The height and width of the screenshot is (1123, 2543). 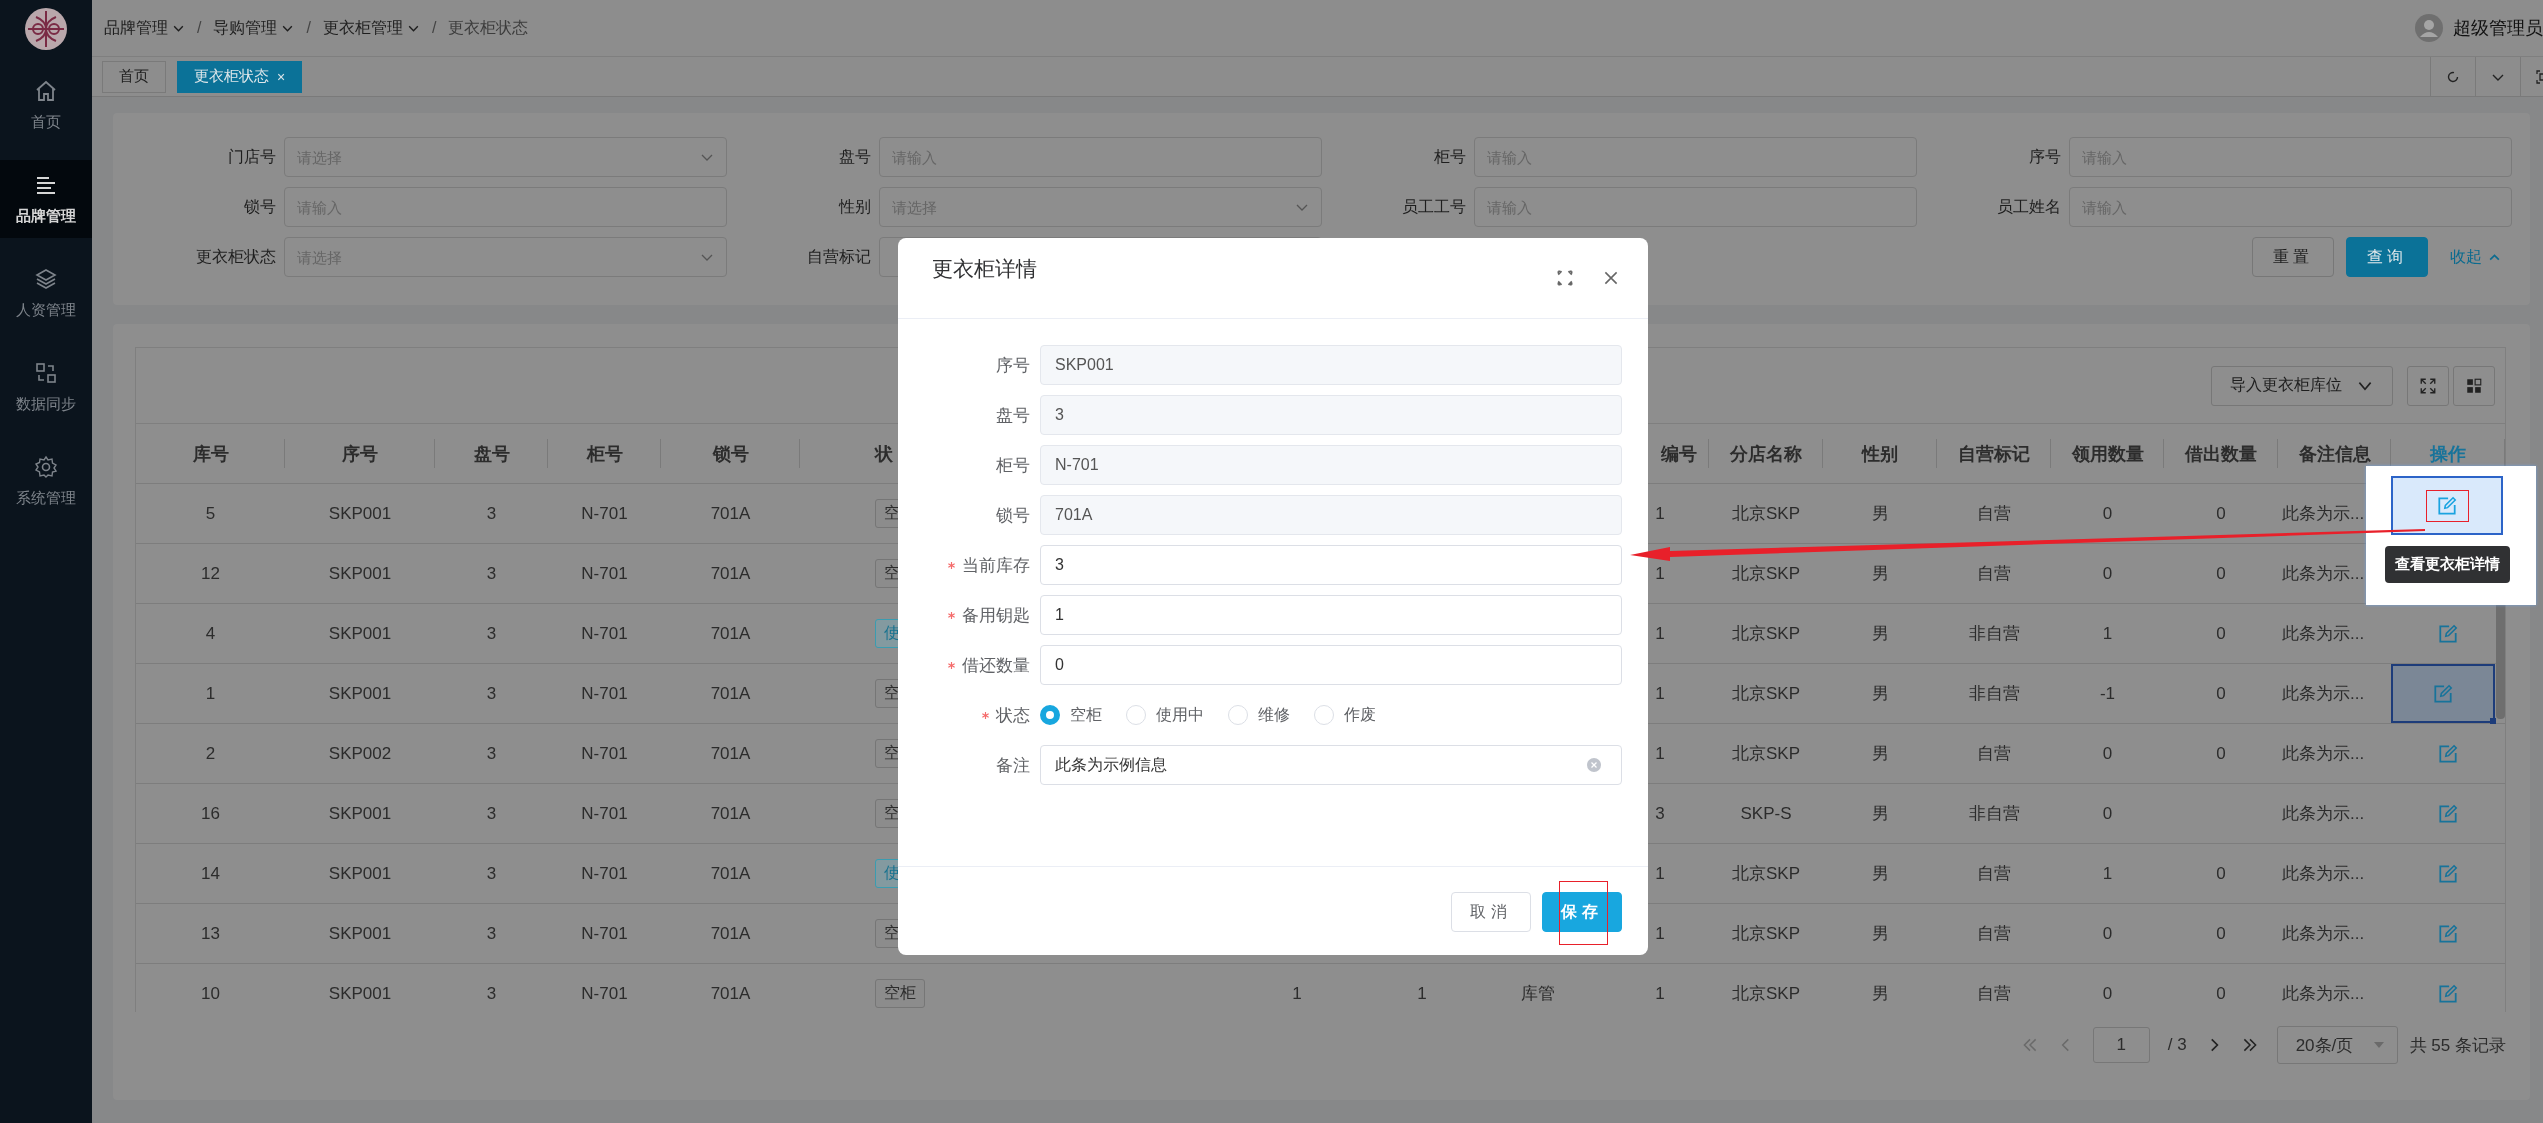 I want to click on fullscreen-button, so click(x=2428, y=385).